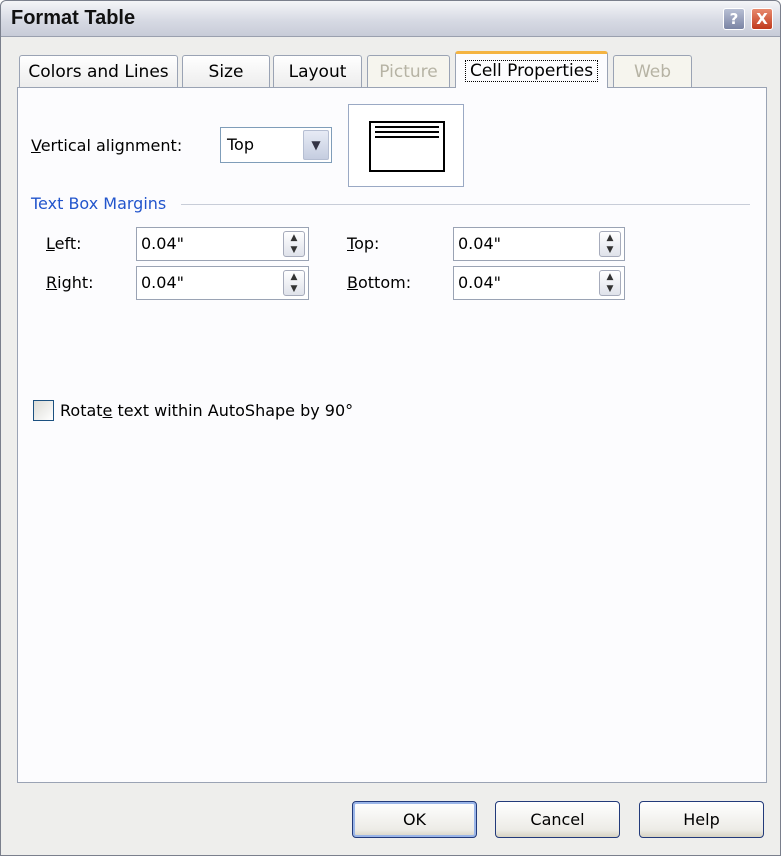 The height and width of the screenshot is (856, 781). What do you see at coordinates (539, 283) in the screenshot?
I see `bottom-margin-input: 0.04" ▲ ▼` at bounding box center [539, 283].